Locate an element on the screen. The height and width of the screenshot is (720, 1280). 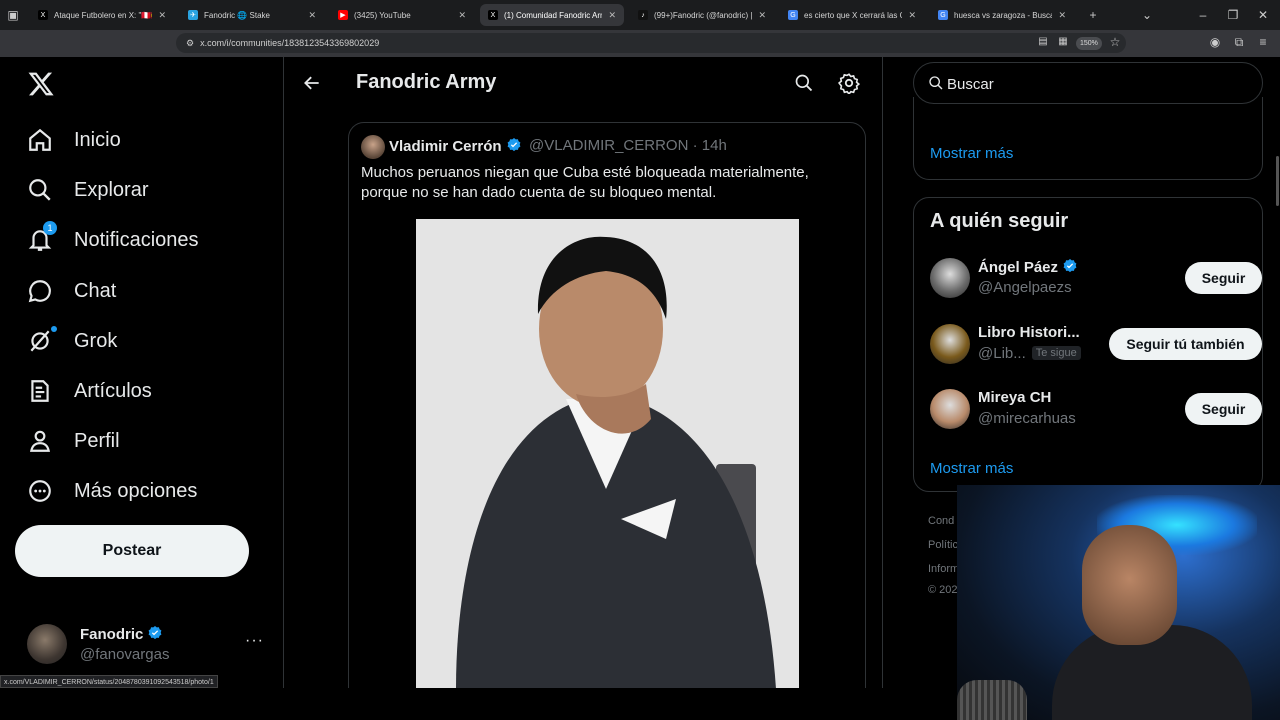
account-handle: @fanovargas is located at coordinates (125, 654).